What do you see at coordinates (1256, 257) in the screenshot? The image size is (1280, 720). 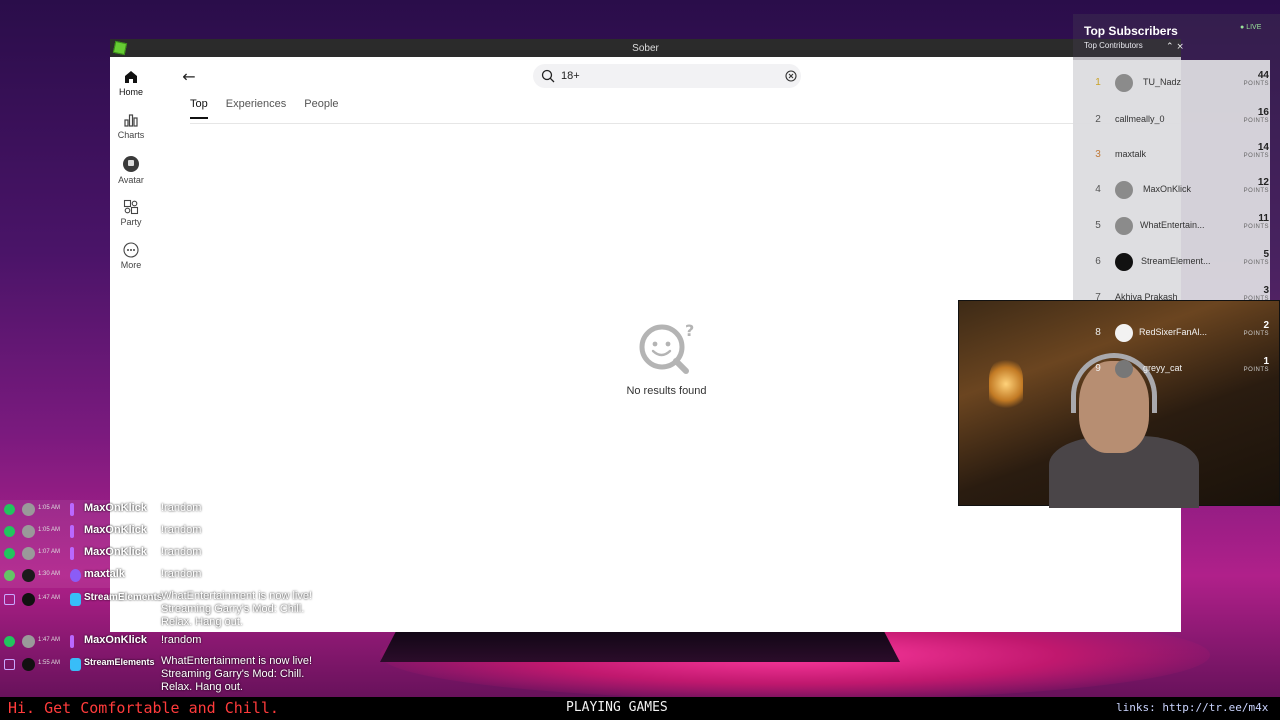 I see `leaderboard-points: 5 POINTS` at bounding box center [1256, 257].